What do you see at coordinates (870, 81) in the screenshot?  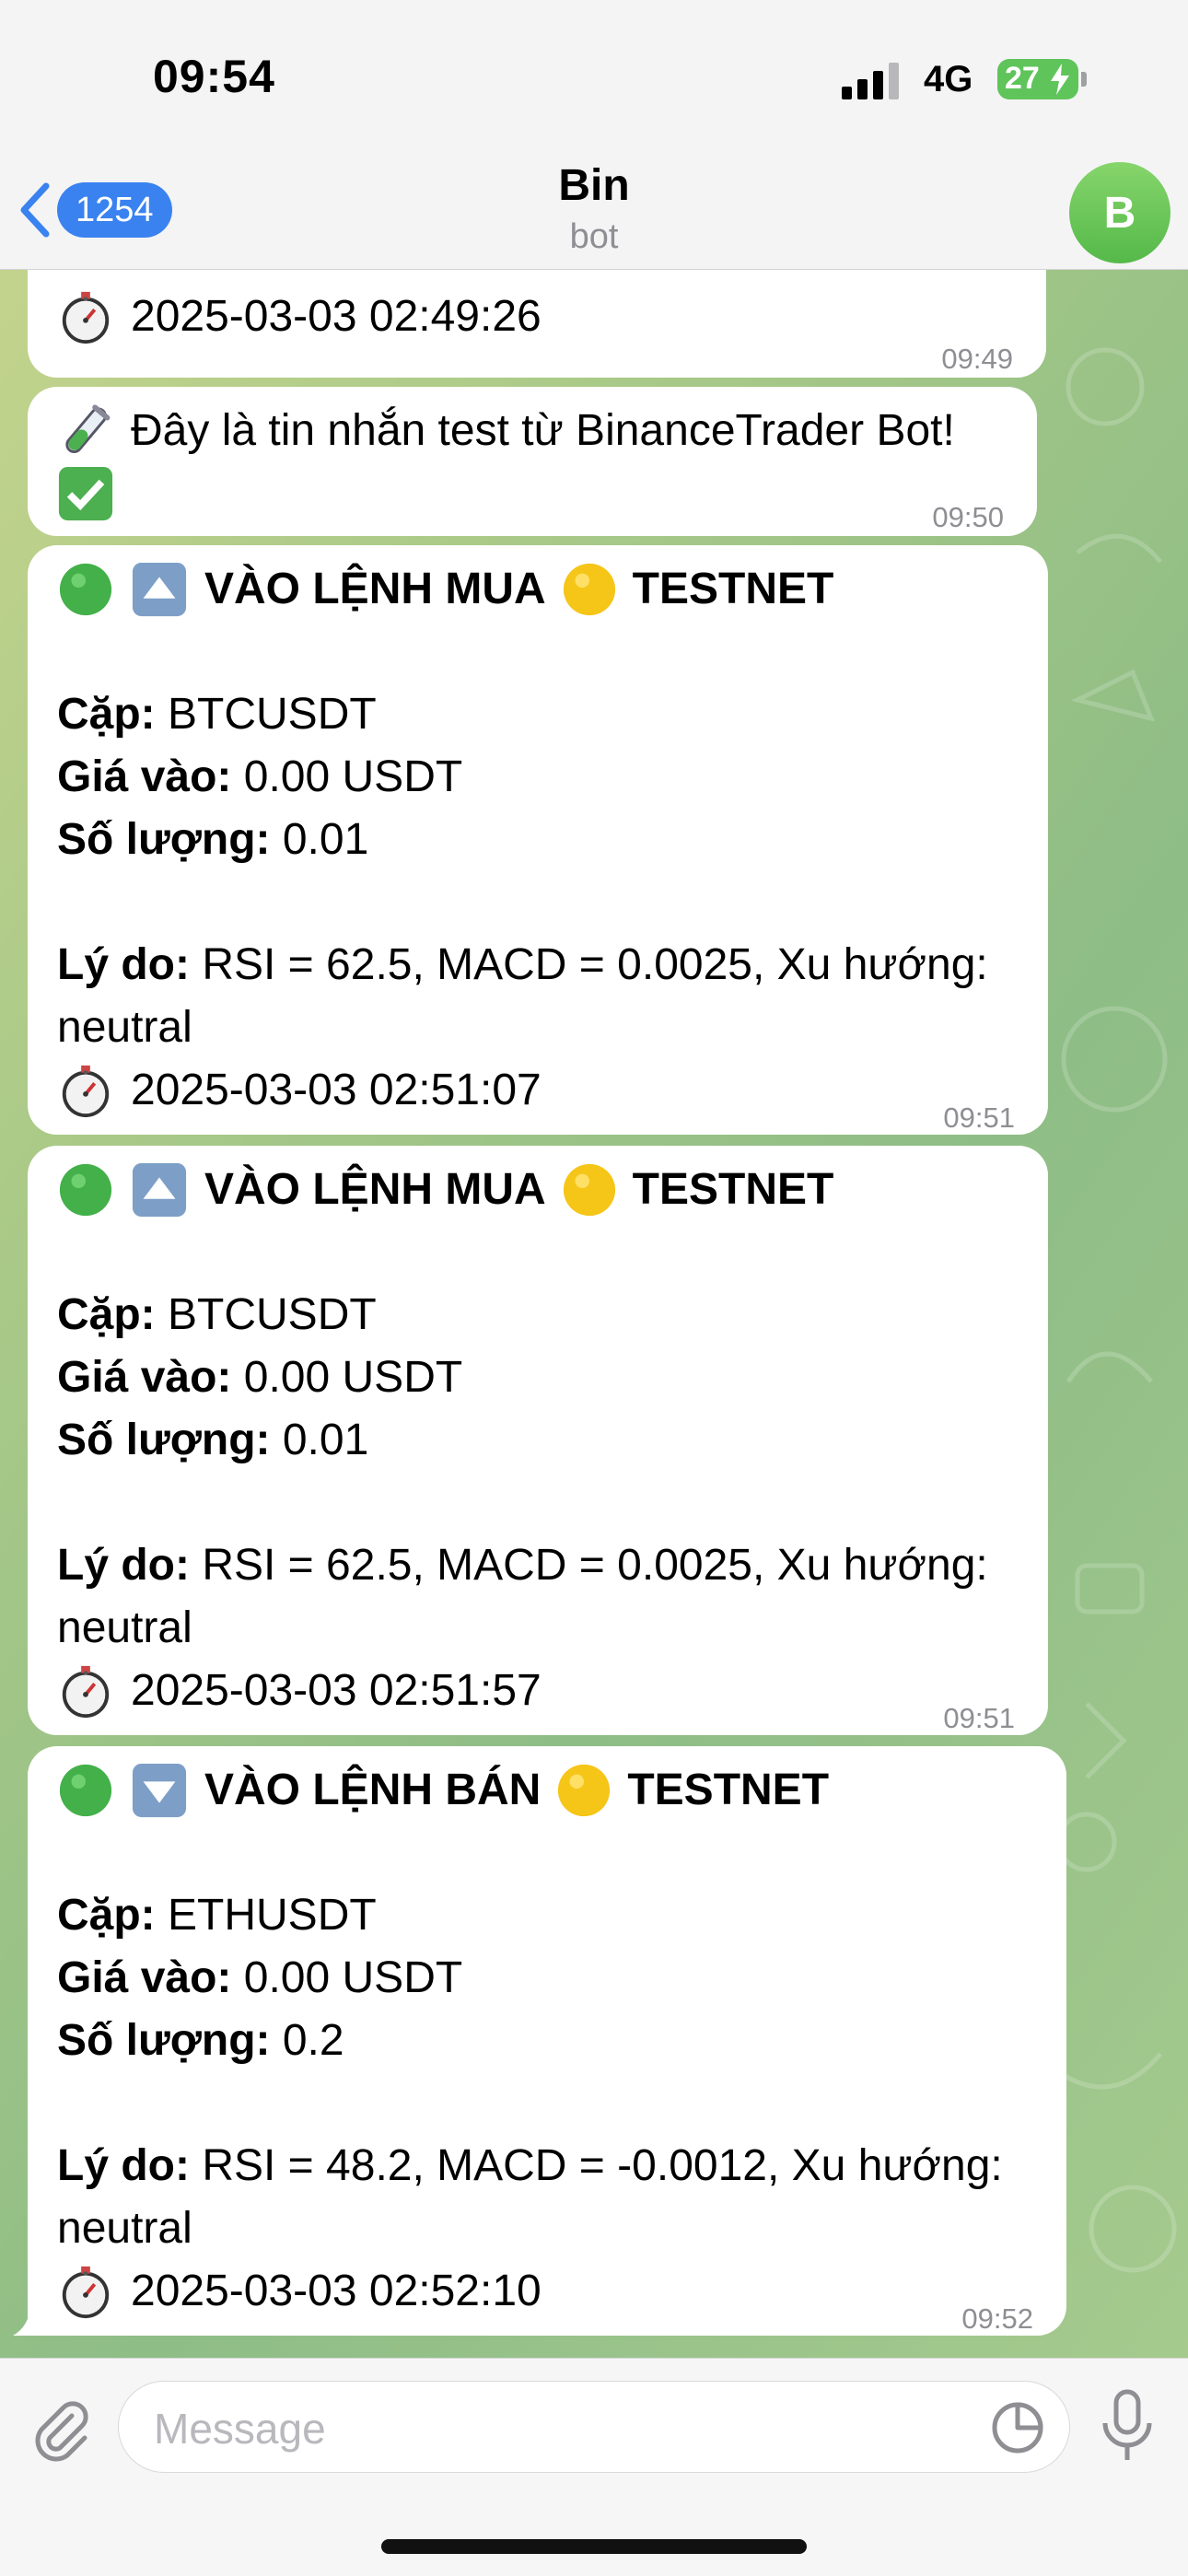 I see `cellular-signal-icon` at bounding box center [870, 81].